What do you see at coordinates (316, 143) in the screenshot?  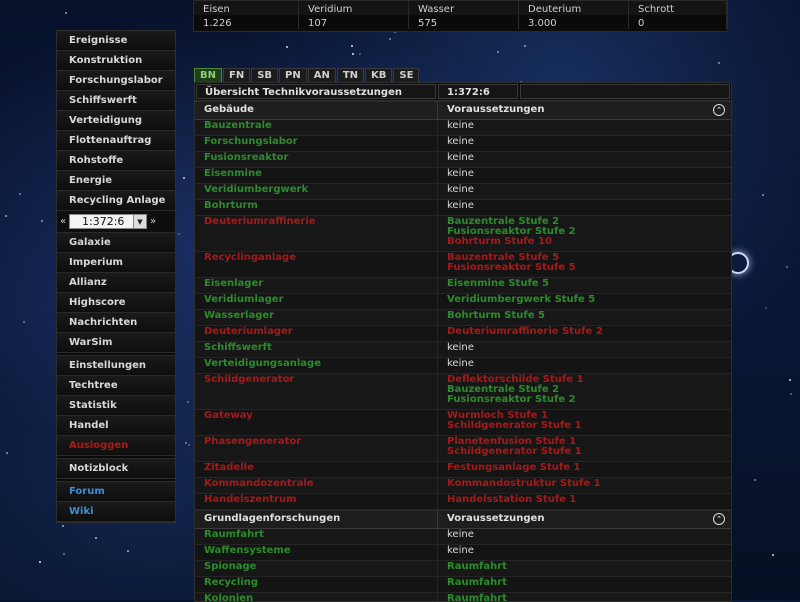 I see `tech-name: Forschungslabor` at bounding box center [316, 143].